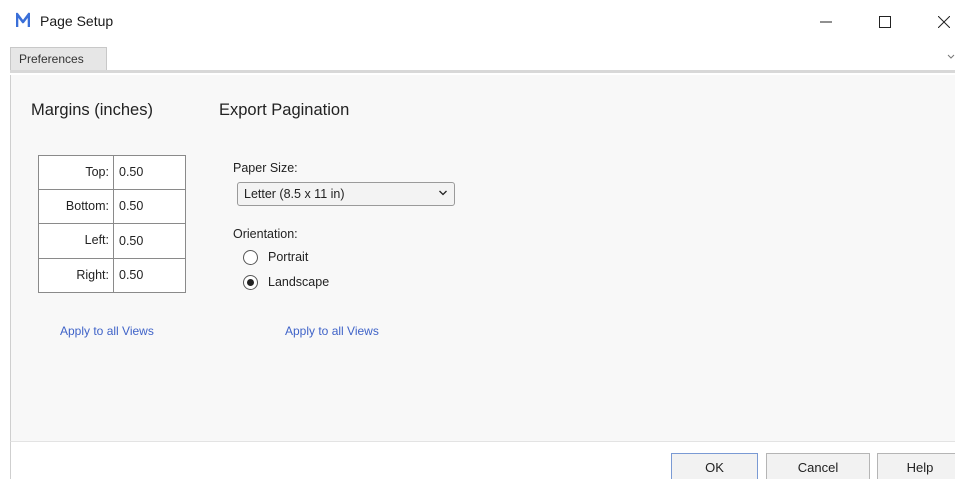  I want to click on margin-row-top: Top:, so click(112, 172).